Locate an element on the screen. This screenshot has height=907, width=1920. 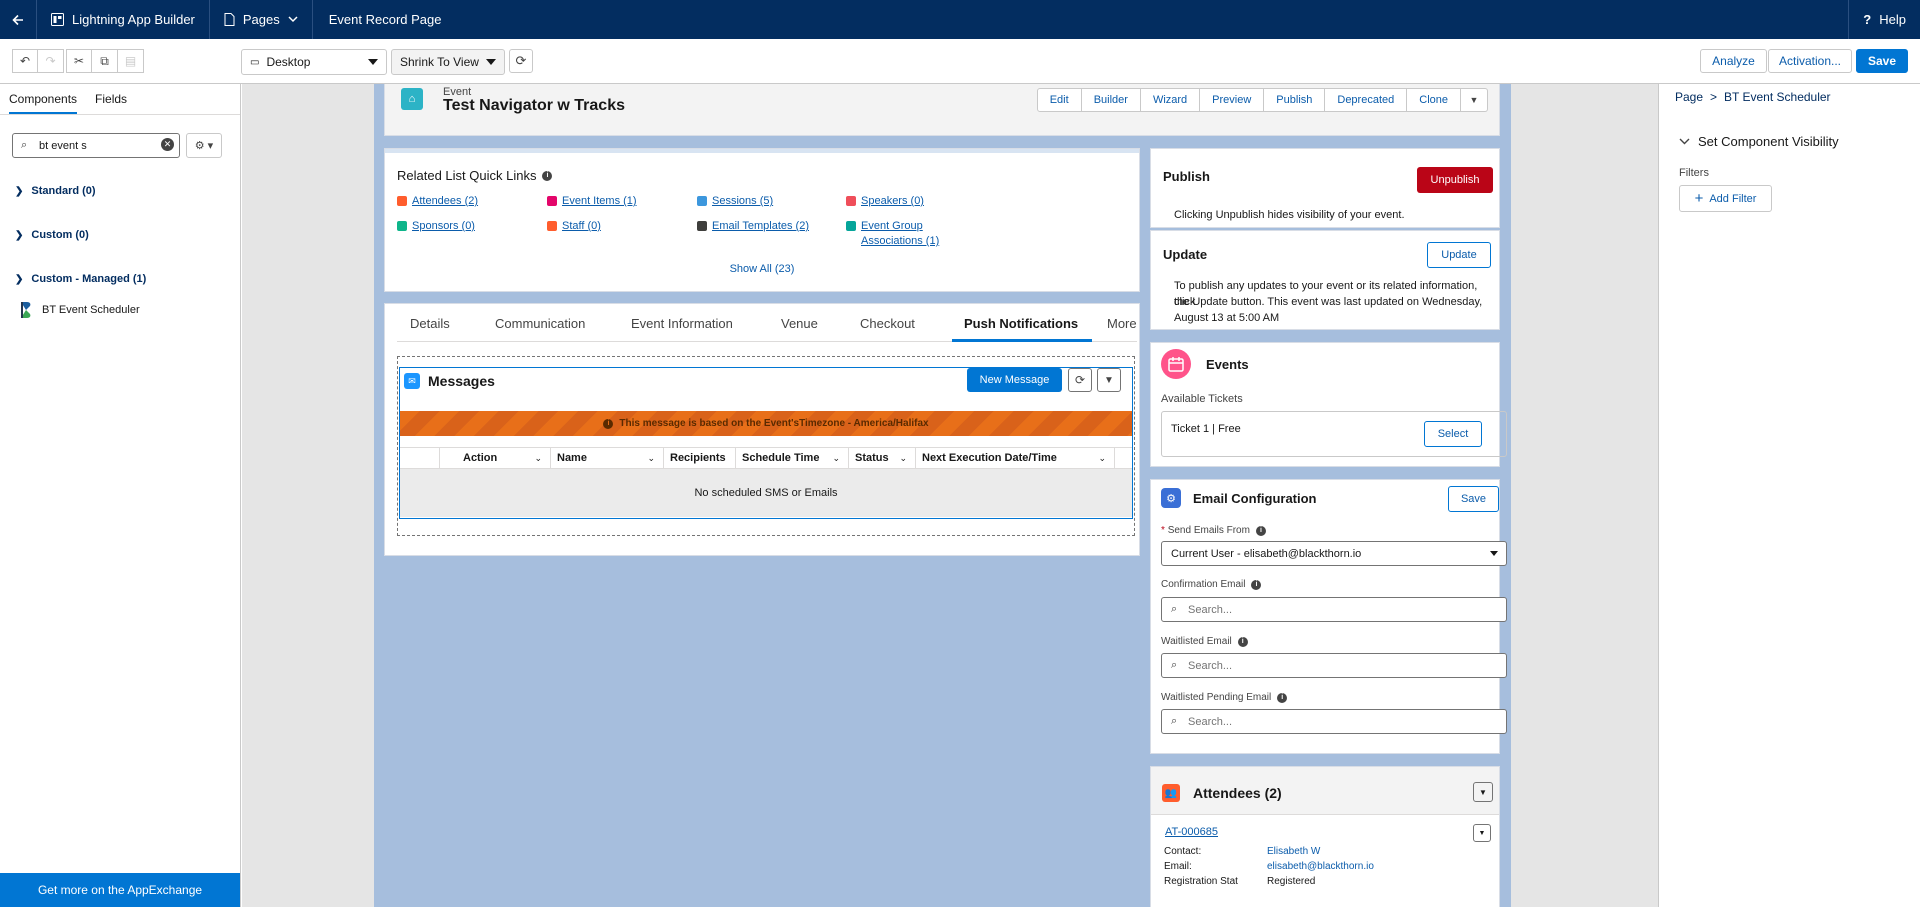
visibility-section-toggle: Set Component Visibility is located at coordinates (1759, 141).